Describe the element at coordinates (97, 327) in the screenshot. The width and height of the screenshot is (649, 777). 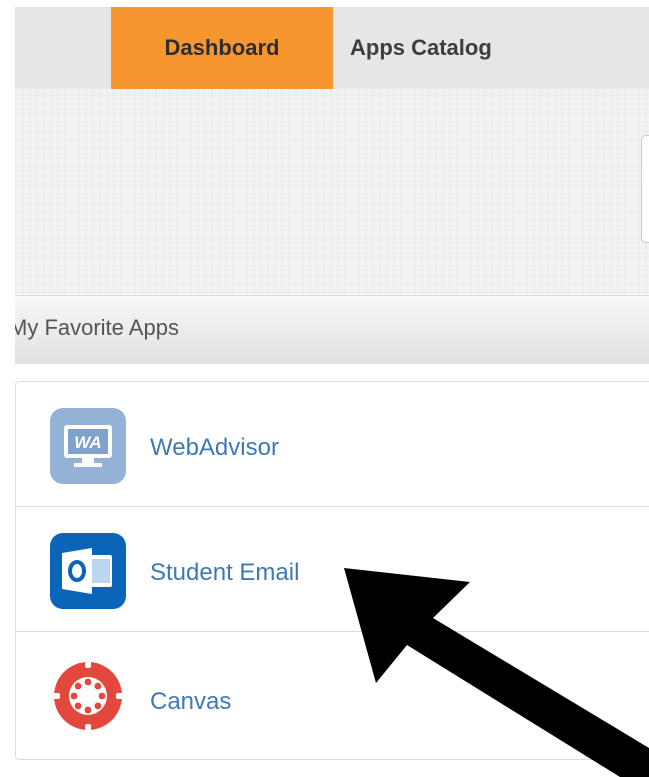
I see `section-title: My Favorite Apps` at that location.